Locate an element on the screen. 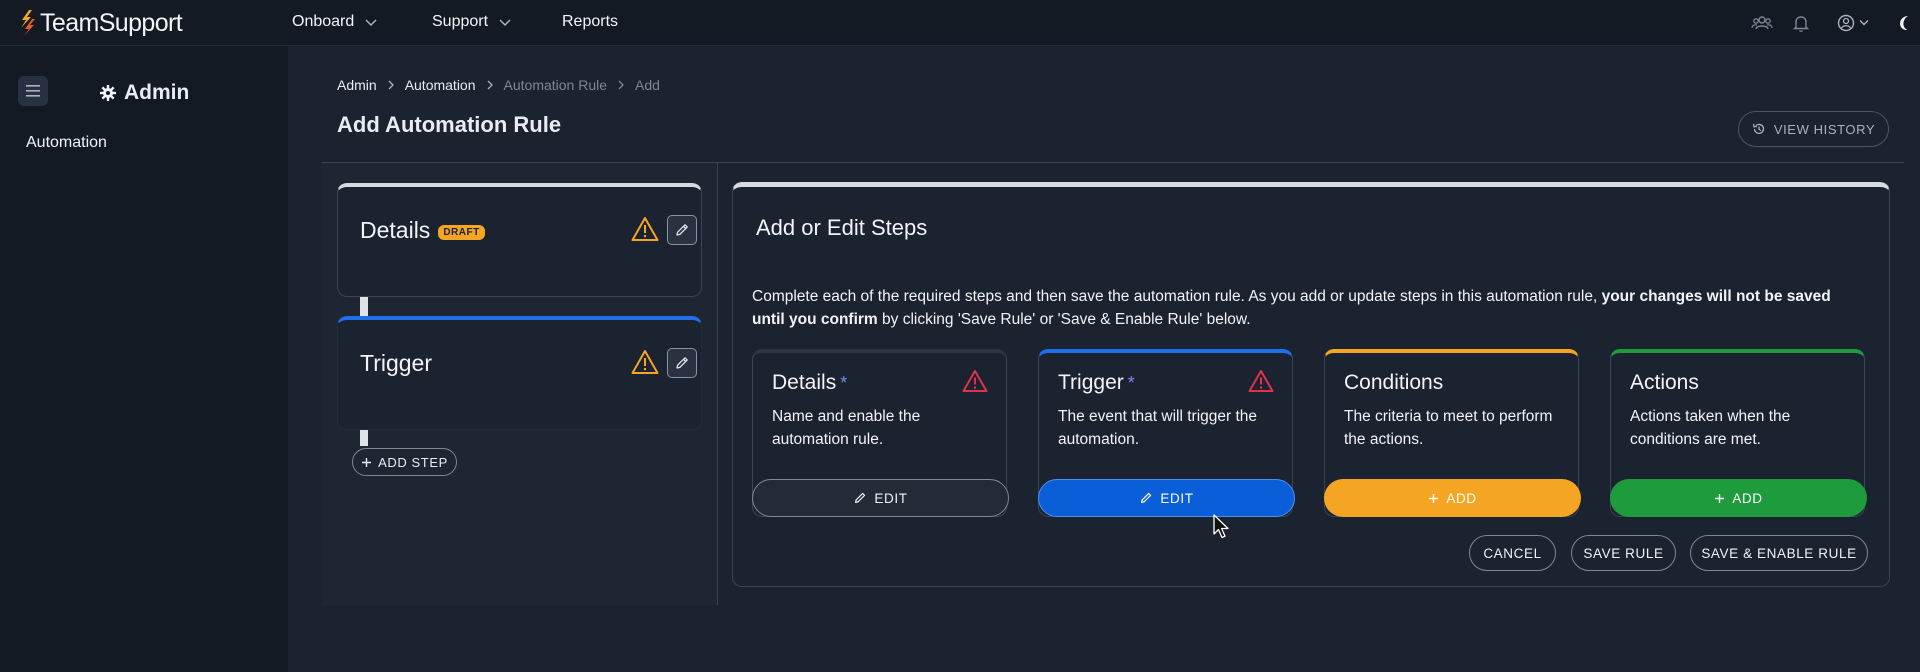 This screenshot has width=1920, height=672. details-edit-button: EDIT is located at coordinates (880, 498).